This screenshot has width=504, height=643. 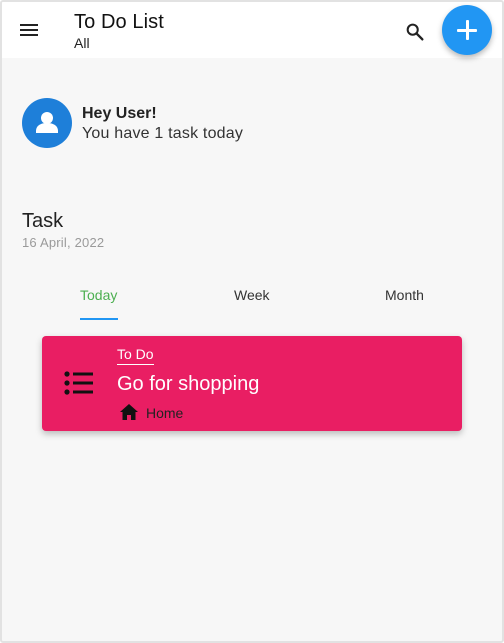 What do you see at coordinates (467, 30) in the screenshot?
I see `add-task-button` at bounding box center [467, 30].